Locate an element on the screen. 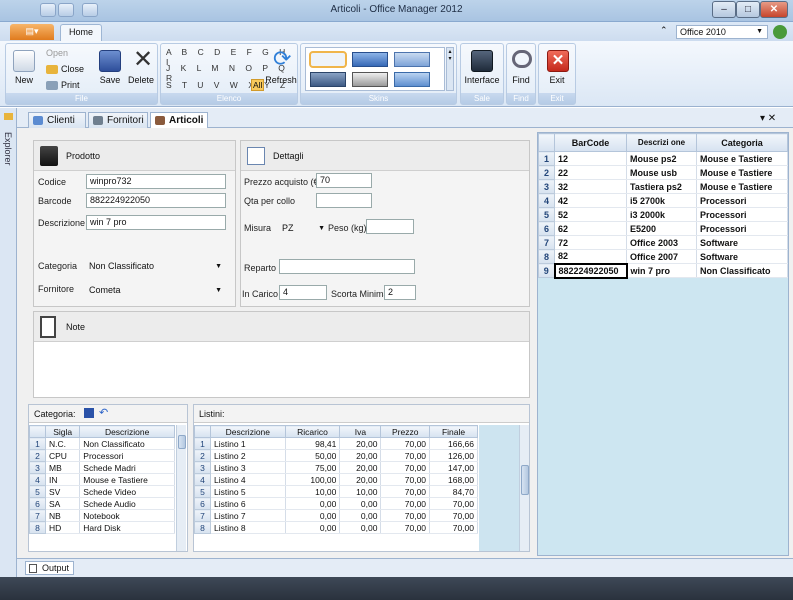 This screenshot has height=600, width=793. table-cell: 882224922050 is located at coordinates (590, 270).